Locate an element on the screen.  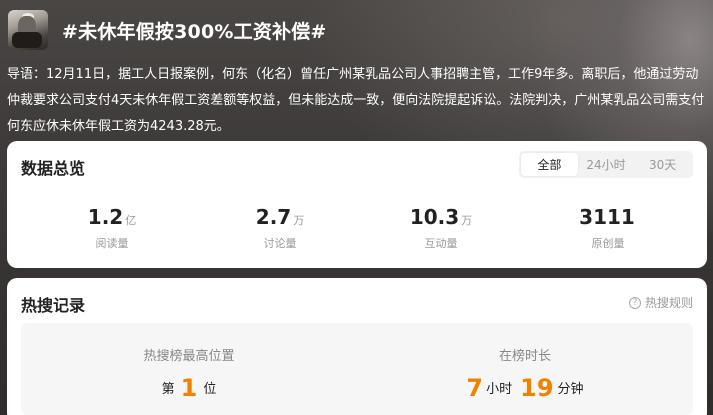
stat-interactions-unit: 万 is located at coordinates (467, 220).